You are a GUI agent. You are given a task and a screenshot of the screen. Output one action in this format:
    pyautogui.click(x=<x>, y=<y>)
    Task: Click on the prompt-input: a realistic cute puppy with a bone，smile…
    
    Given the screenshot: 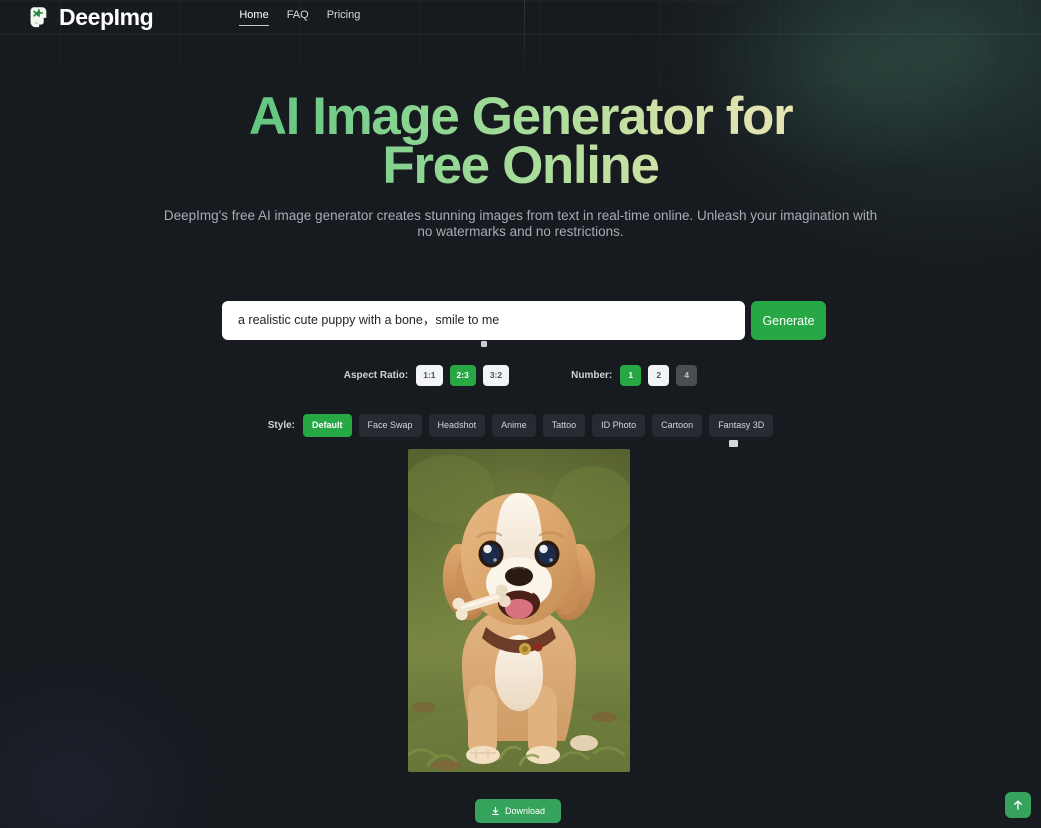 What is the action you would take?
    pyautogui.click(x=483, y=324)
    